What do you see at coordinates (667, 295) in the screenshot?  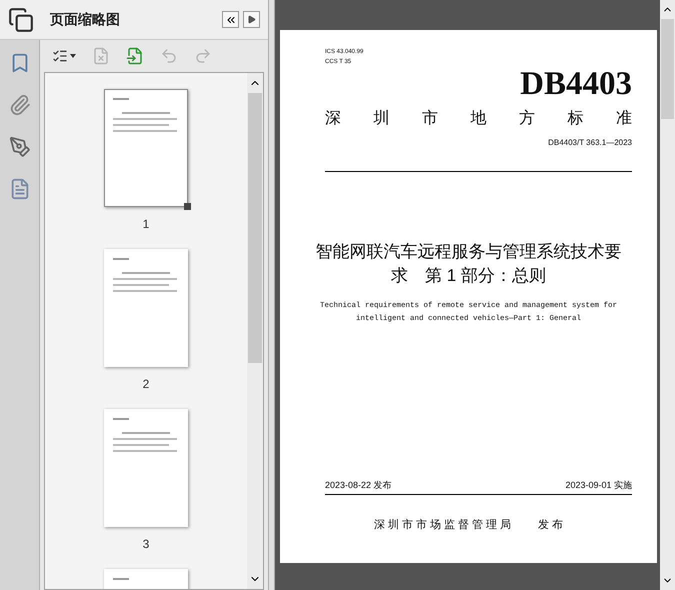 I see `document-scrollbar` at bounding box center [667, 295].